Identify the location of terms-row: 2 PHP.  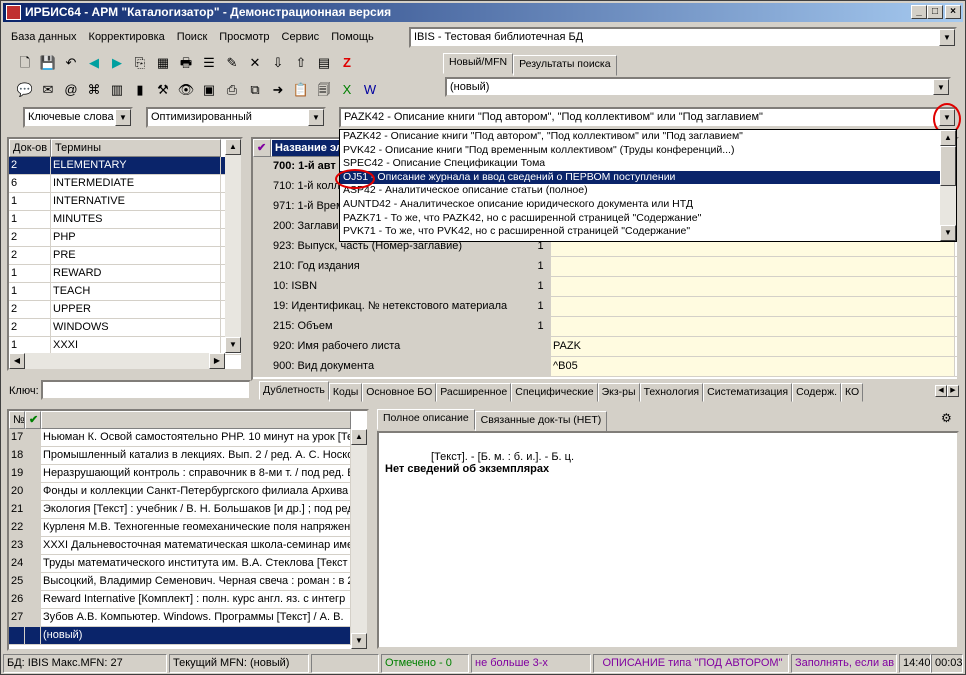
(125, 238).